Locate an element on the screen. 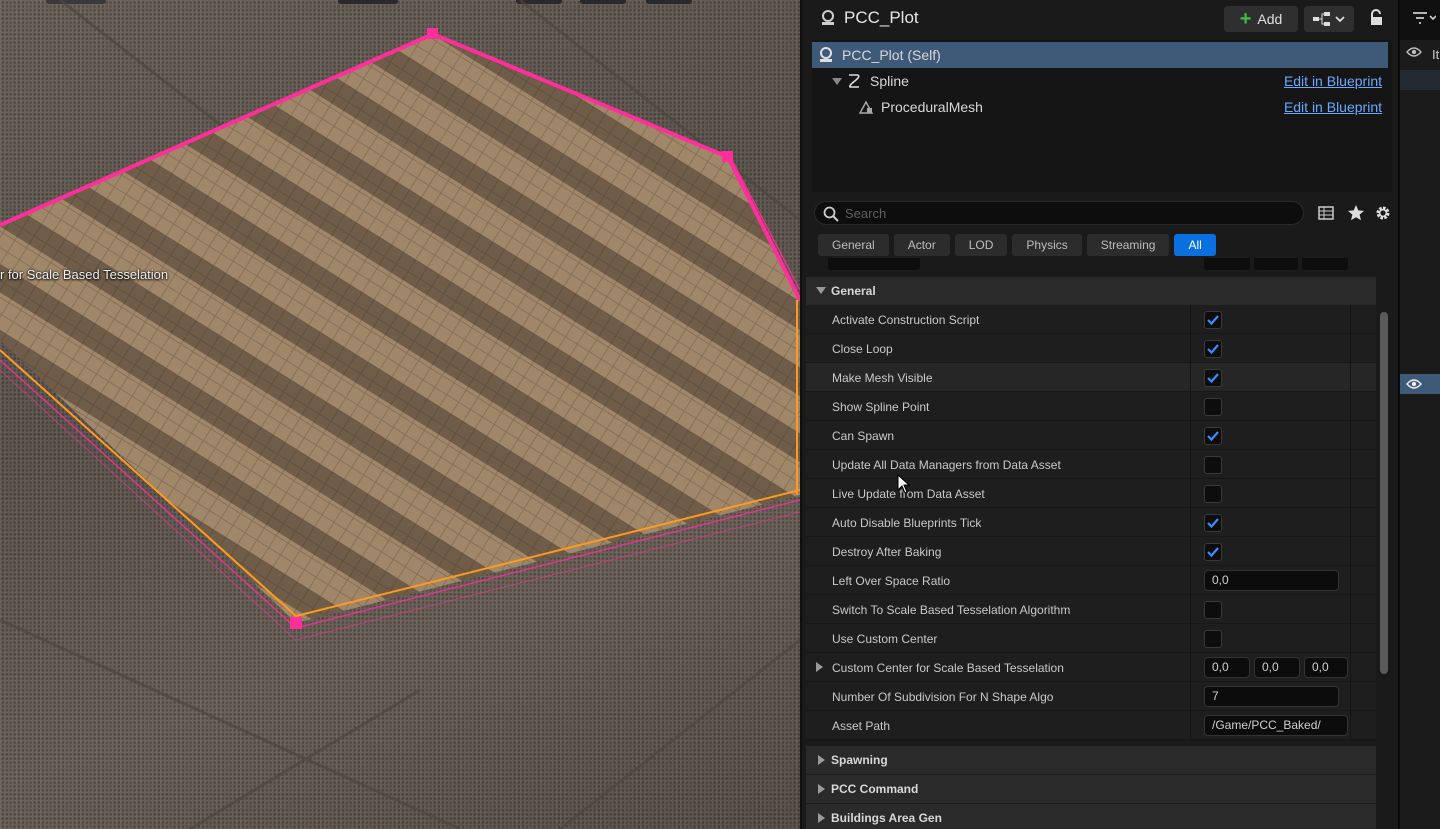 This screenshot has height=829, width=1440. section-general: General is located at coordinates (1091, 290).